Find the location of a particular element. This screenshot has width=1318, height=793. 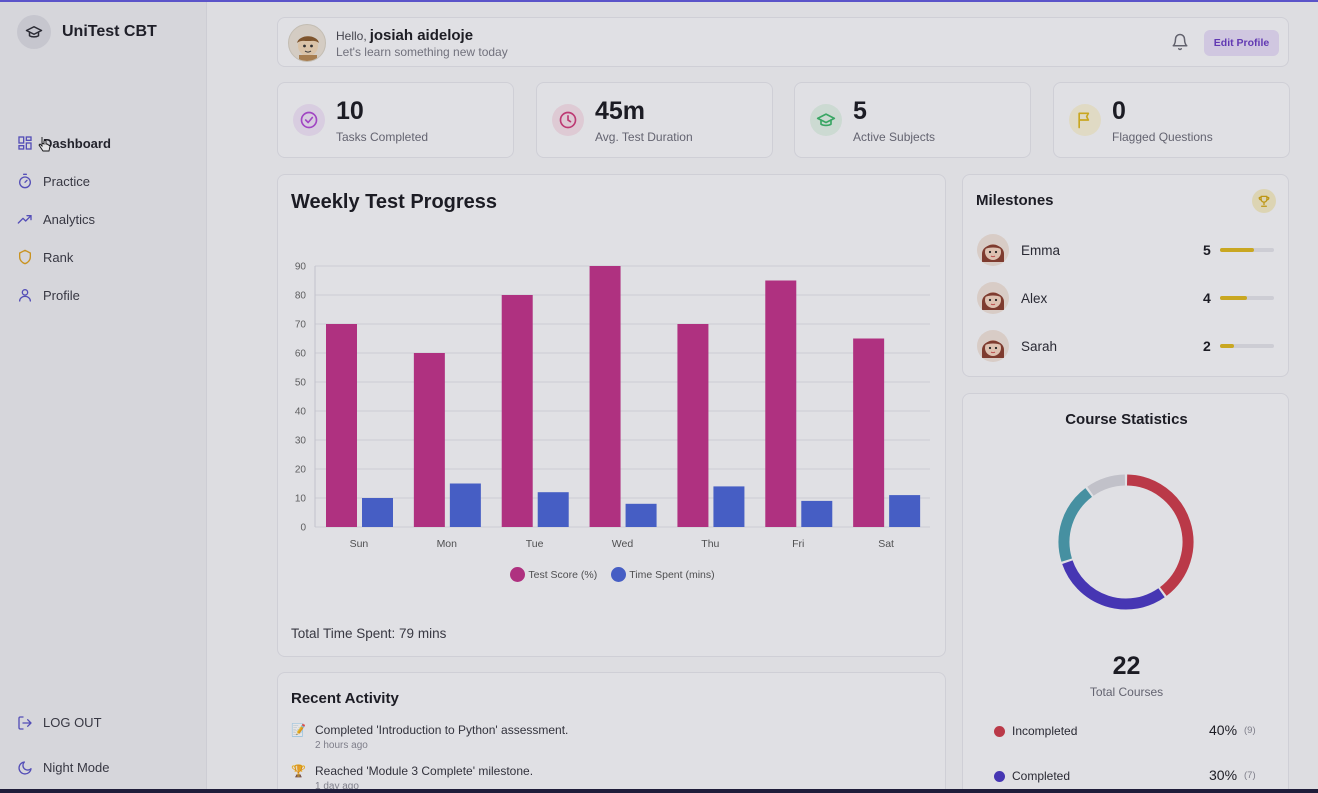

legend-item-score: Test Score (%) is located at coordinates (553, 574).